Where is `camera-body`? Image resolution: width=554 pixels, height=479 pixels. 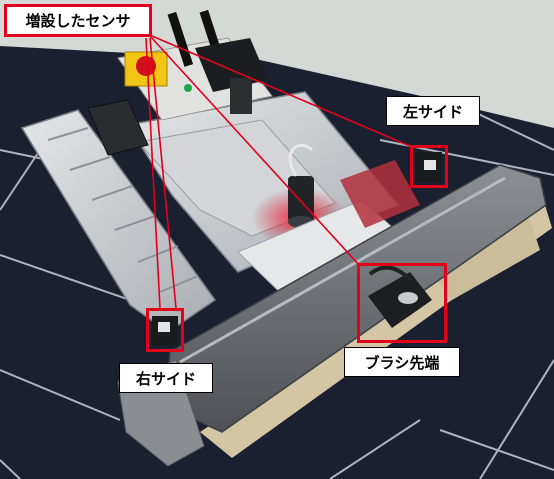
camera-body is located at coordinates (301, 199).